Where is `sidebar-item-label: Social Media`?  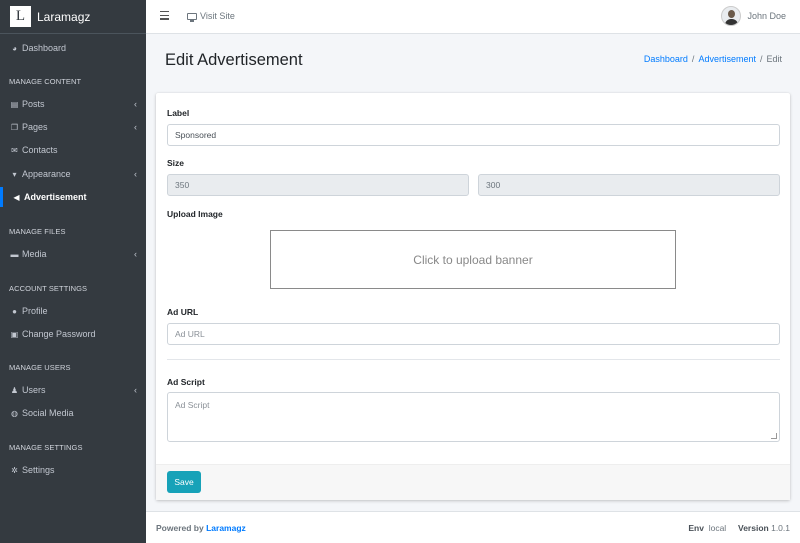
sidebar-item-label: Social Media is located at coordinates (48, 413).